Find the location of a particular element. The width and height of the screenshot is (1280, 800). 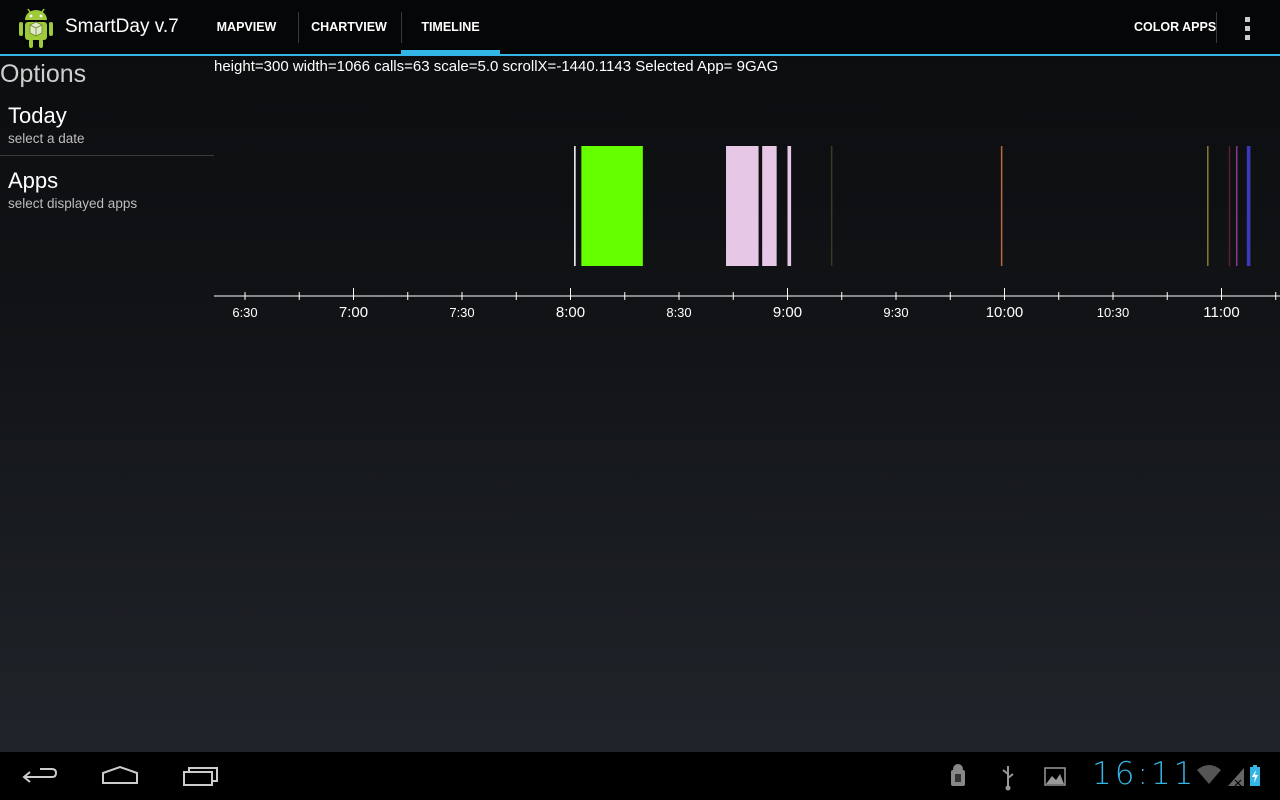

axis-tick-label: 8:30 is located at coordinates (678, 312).